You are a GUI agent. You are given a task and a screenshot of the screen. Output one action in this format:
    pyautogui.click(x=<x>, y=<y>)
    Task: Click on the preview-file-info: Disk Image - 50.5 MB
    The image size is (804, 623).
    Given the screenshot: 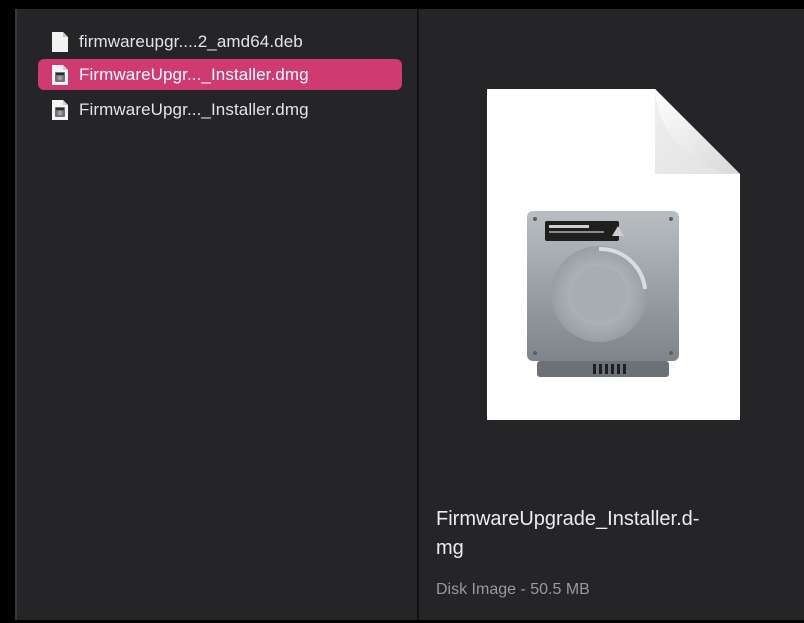 What is the action you would take?
    pyautogui.click(x=513, y=589)
    